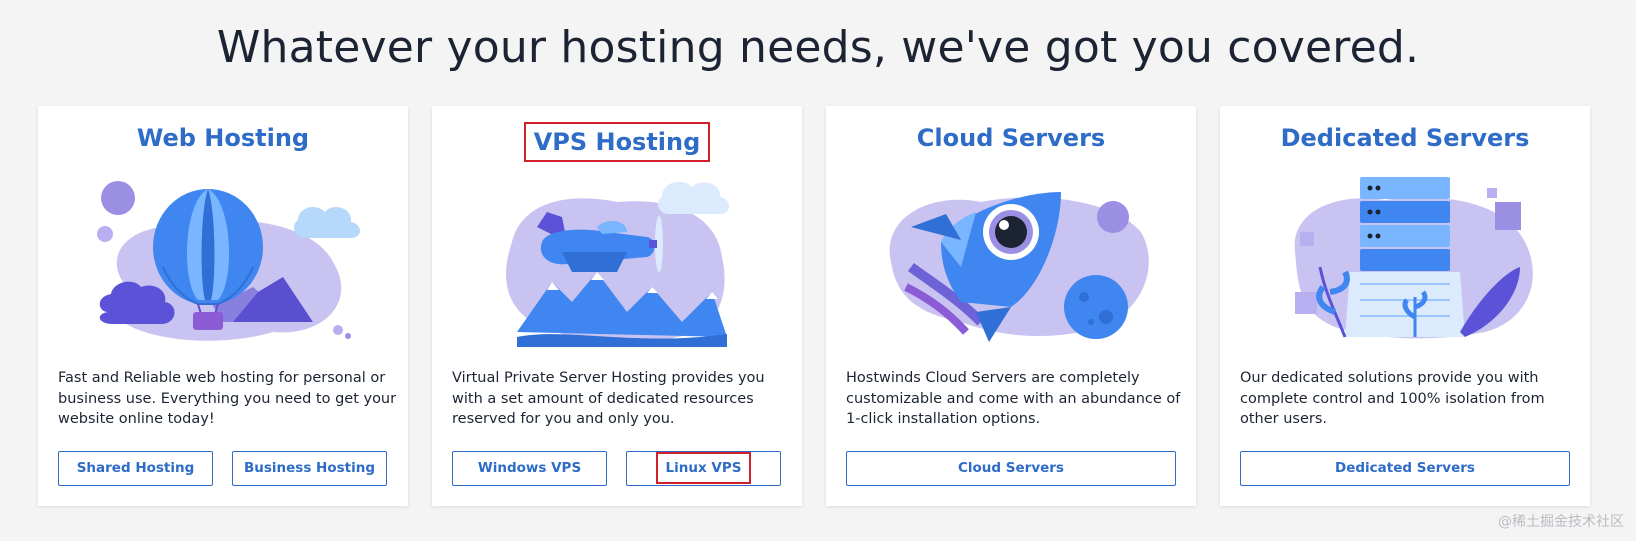  Describe the element at coordinates (135, 468) in the screenshot. I see `shared-hosting-button: Shared Hosting` at that location.